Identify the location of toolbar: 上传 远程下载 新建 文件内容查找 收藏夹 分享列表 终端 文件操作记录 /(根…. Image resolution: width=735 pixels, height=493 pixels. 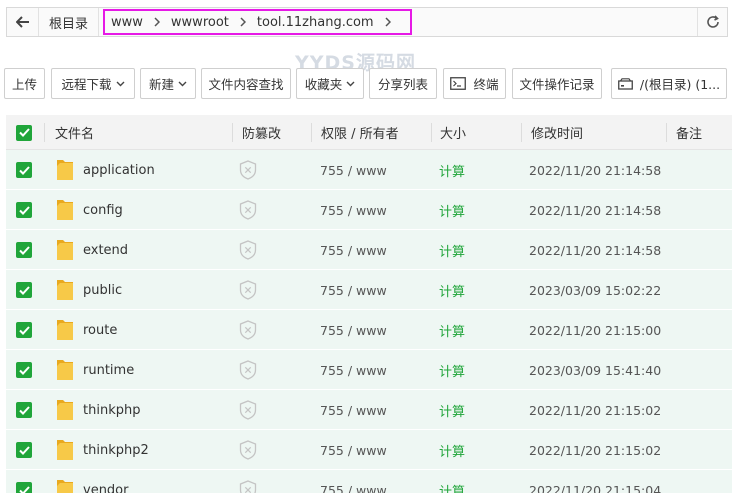
(369, 83).